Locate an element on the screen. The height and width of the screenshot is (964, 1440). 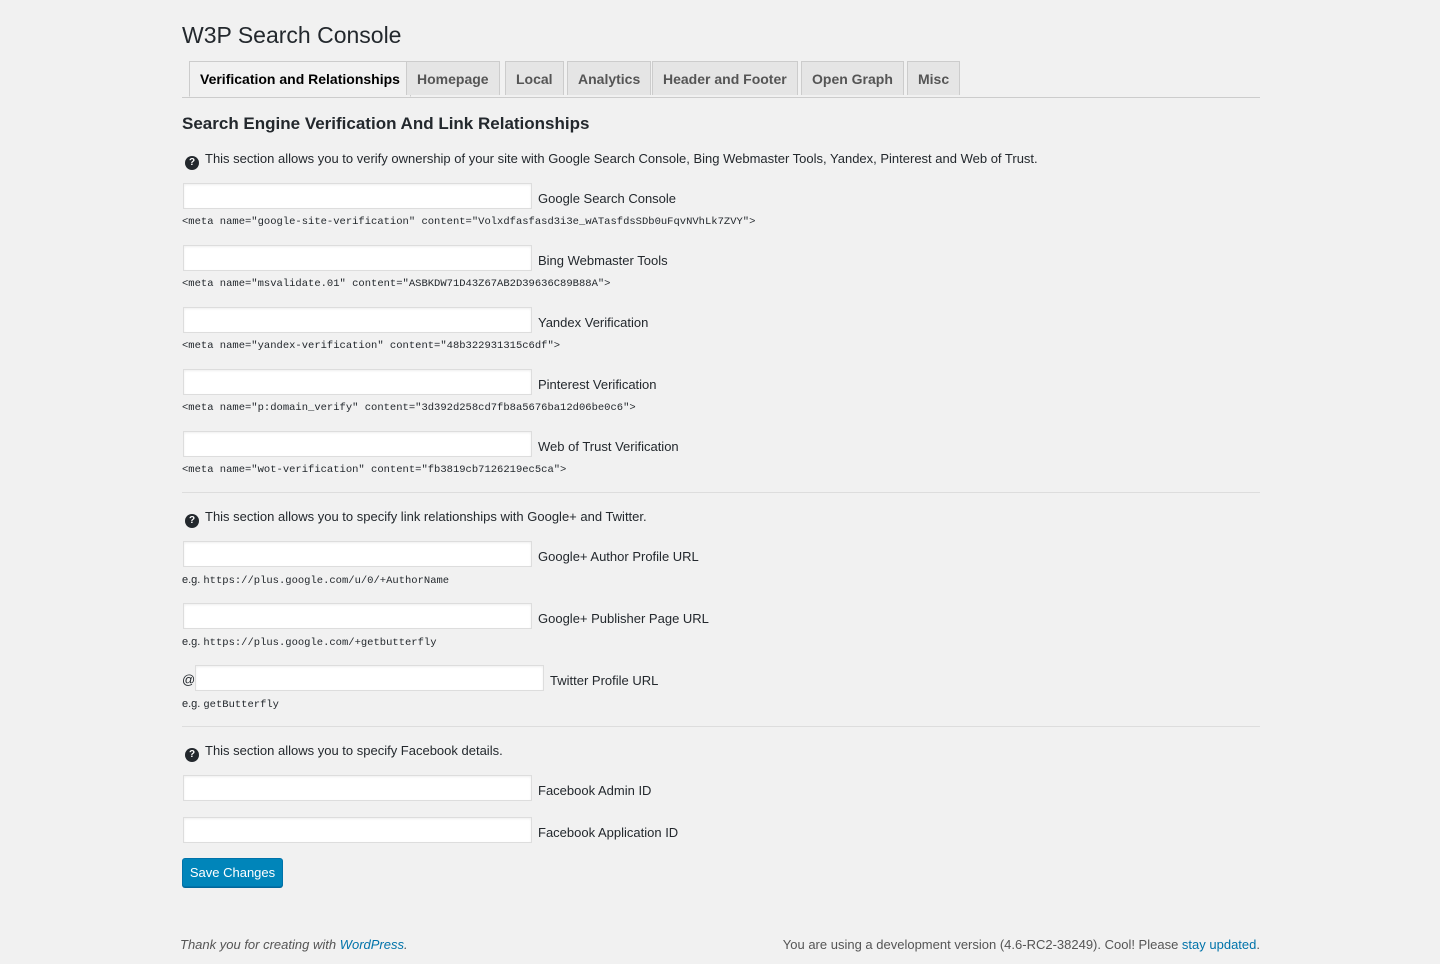
footer-thankyou: Thank you for creating with WordPress. is located at coordinates (294, 944).